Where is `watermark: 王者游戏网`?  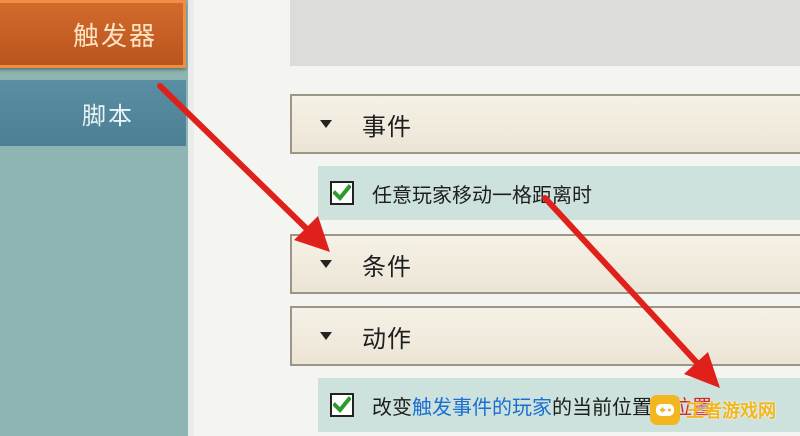 watermark: 王者游戏网 is located at coordinates (725, 410).